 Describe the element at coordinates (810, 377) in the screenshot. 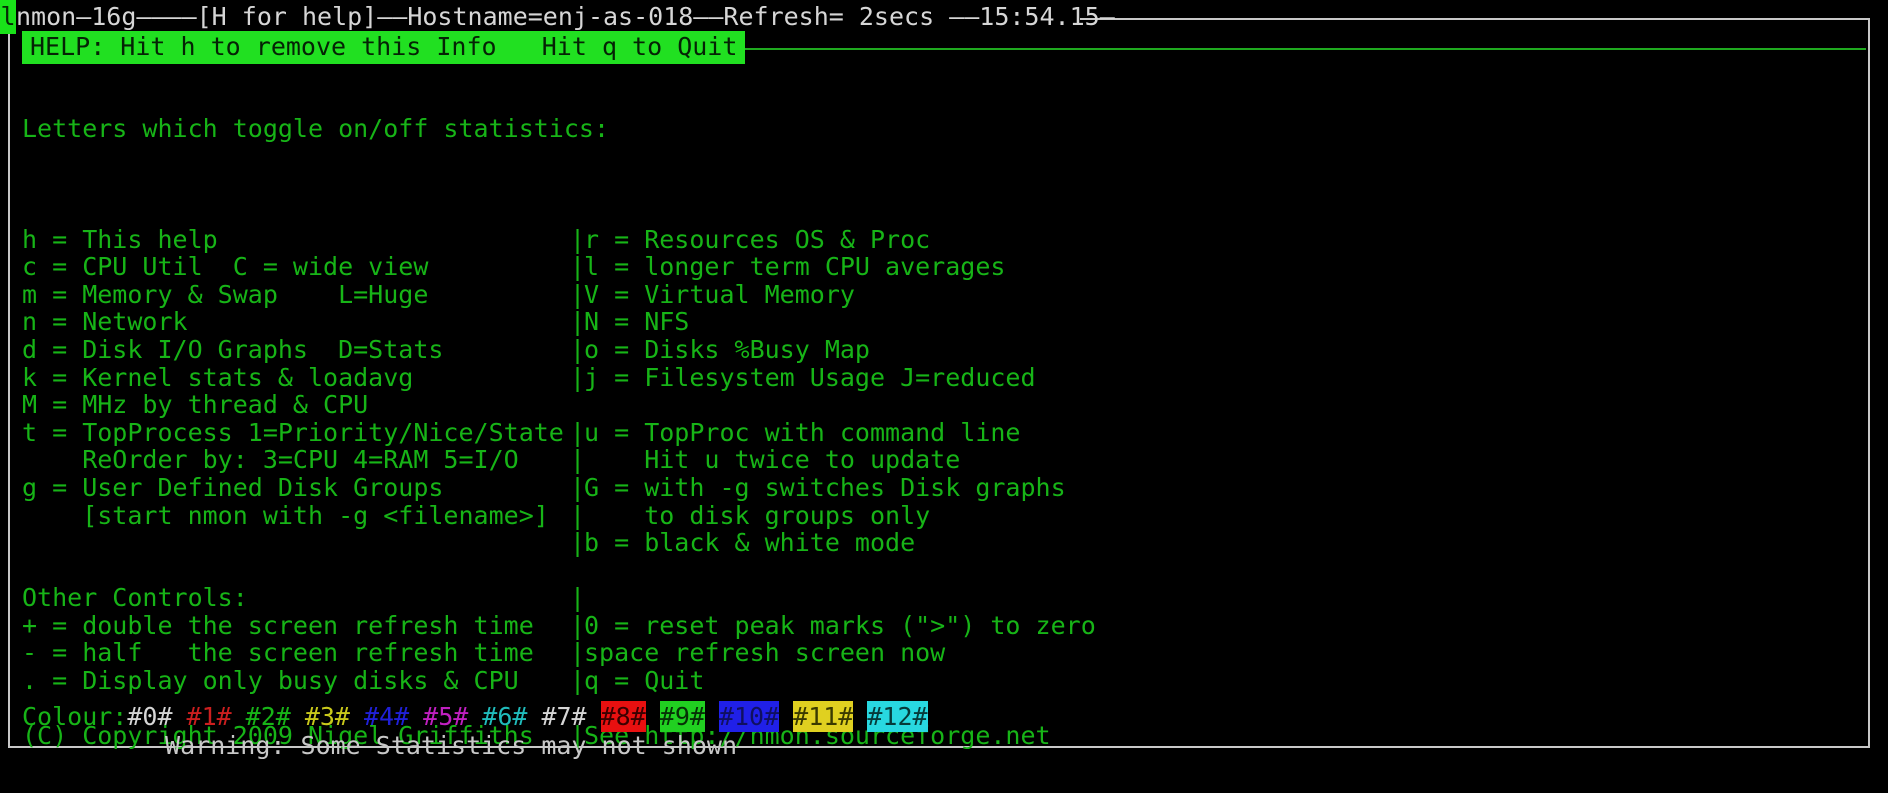

I see `help-row-right: j = Filesystem Usage J=reduced` at that location.